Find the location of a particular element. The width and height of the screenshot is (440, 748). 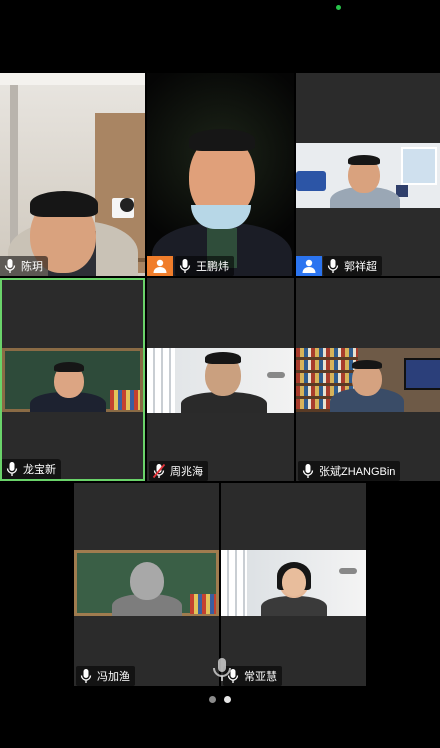

video-tile-6: 张斌ZHANGBin is located at coordinates (368, 379).